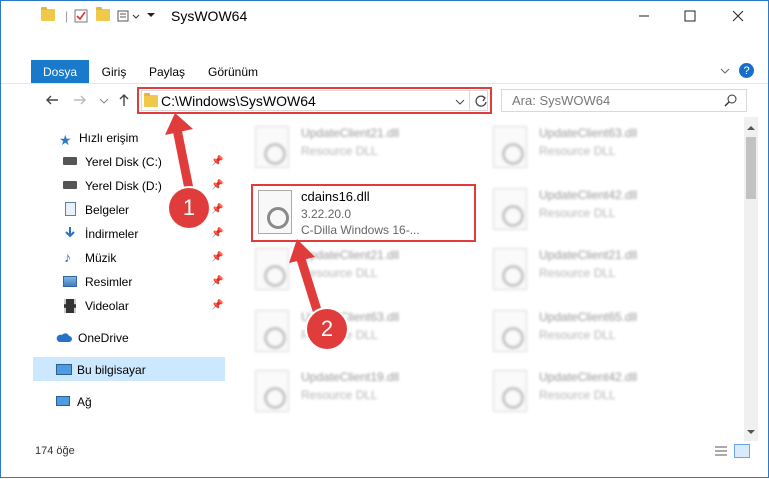  I want to click on callout-badge-2: 2, so click(327, 329).